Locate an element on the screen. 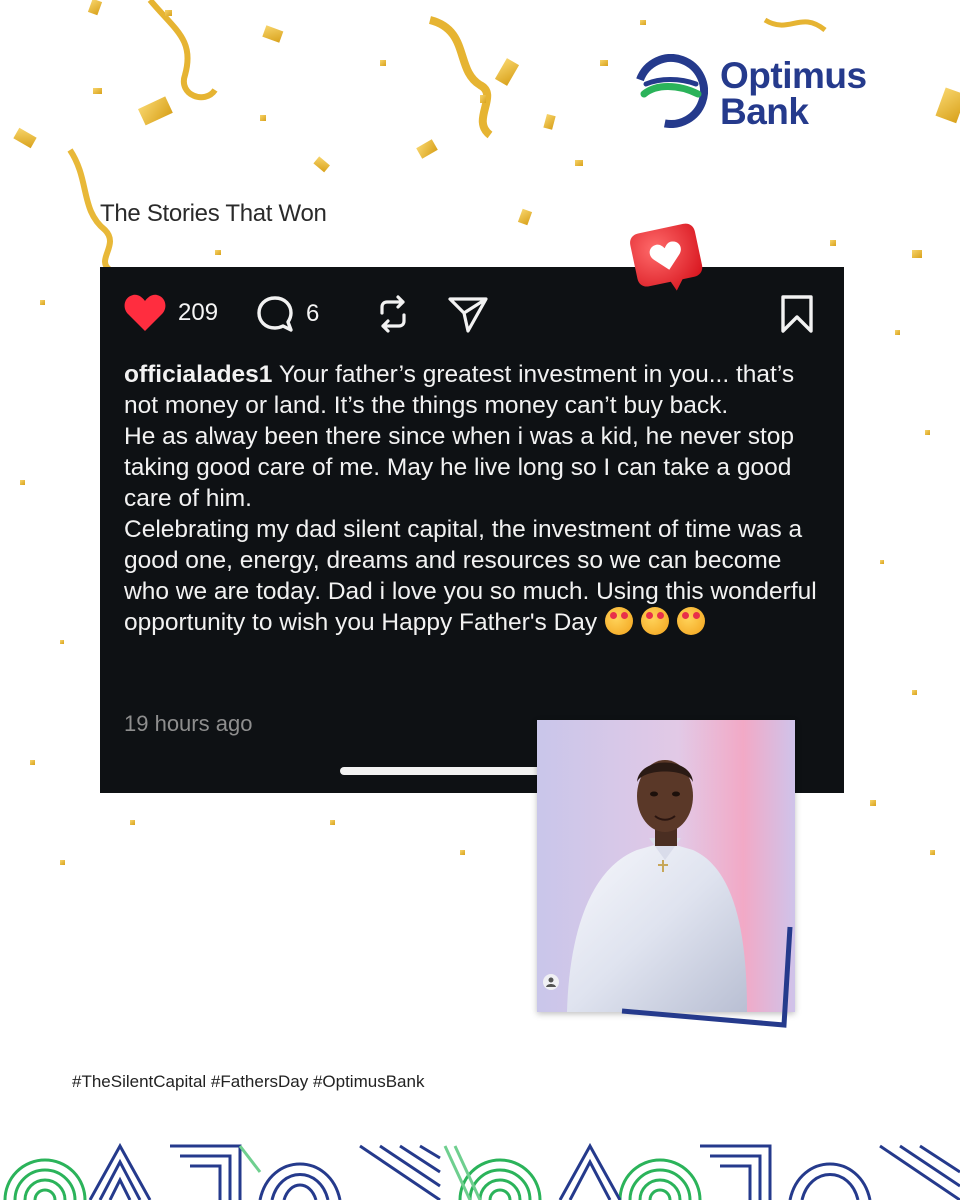  comment-count: 6 is located at coordinates (313, 313).